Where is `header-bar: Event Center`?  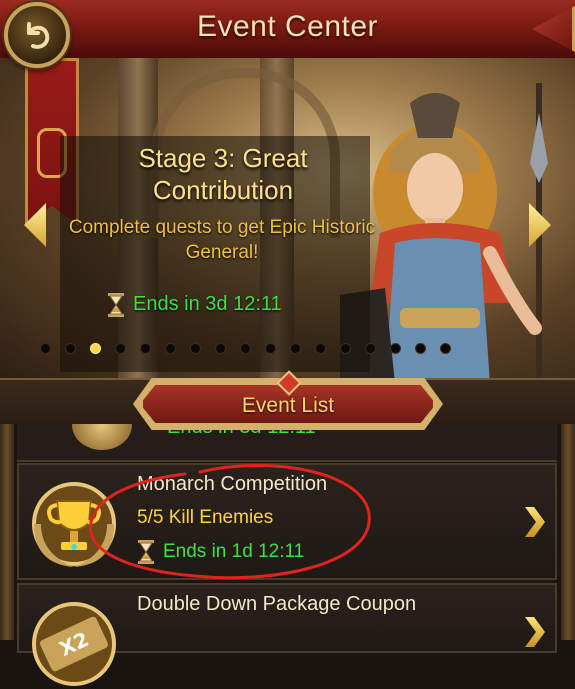 header-bar: Event Center is located at coordinates (287, 30).